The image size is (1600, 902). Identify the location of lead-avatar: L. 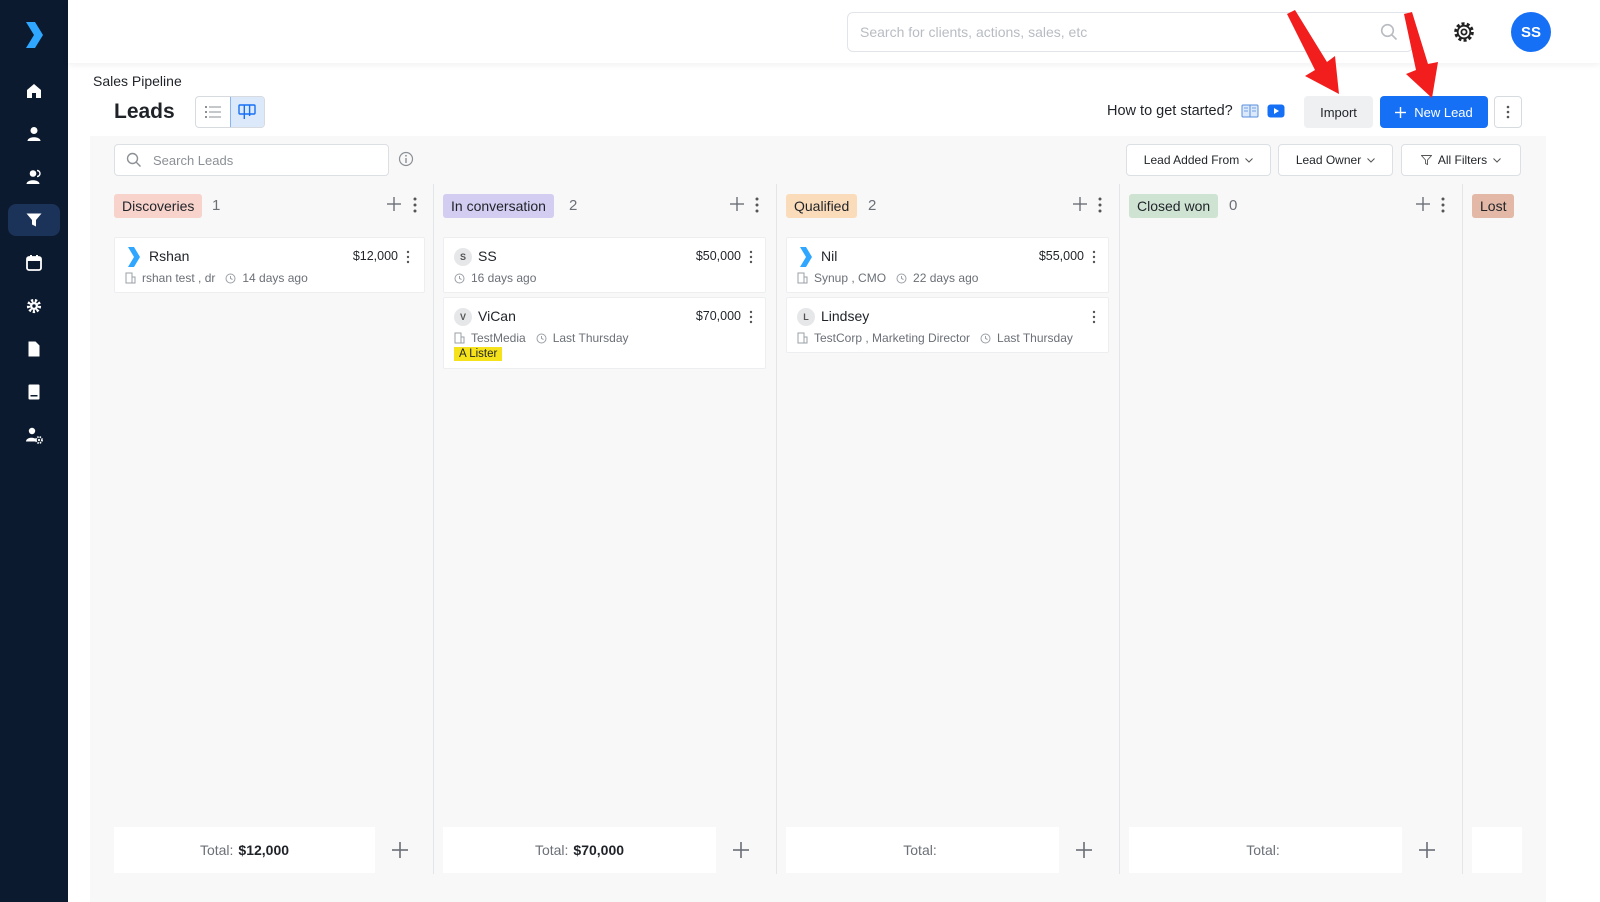
(806, 317).